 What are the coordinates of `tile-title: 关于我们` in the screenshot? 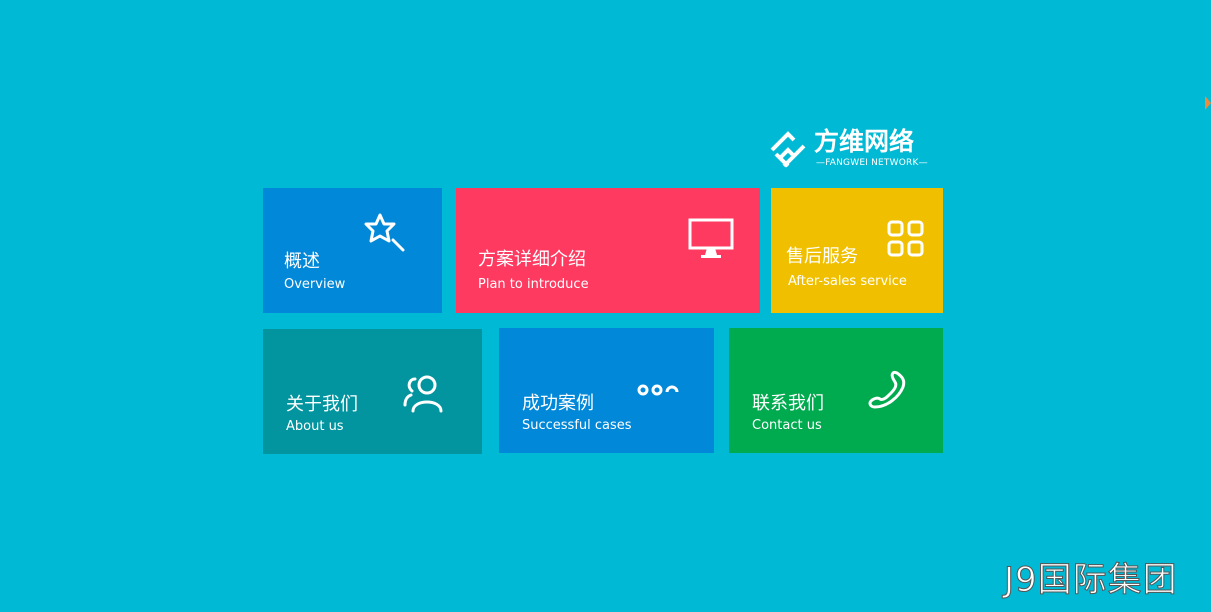 It's located at (322, 404).